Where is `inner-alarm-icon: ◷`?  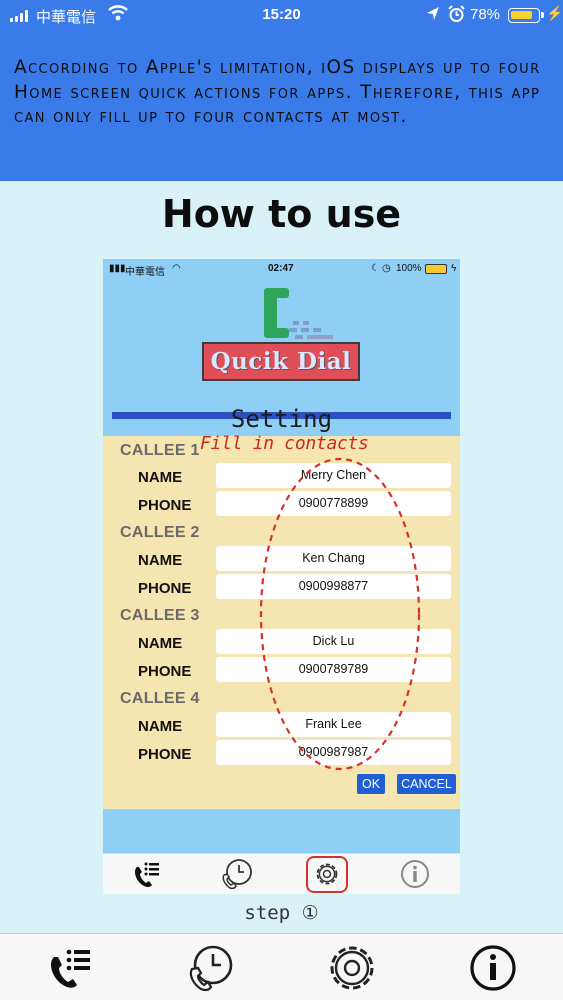
inner-alarm-icon: ◷ is located at coordinates (386, 268).